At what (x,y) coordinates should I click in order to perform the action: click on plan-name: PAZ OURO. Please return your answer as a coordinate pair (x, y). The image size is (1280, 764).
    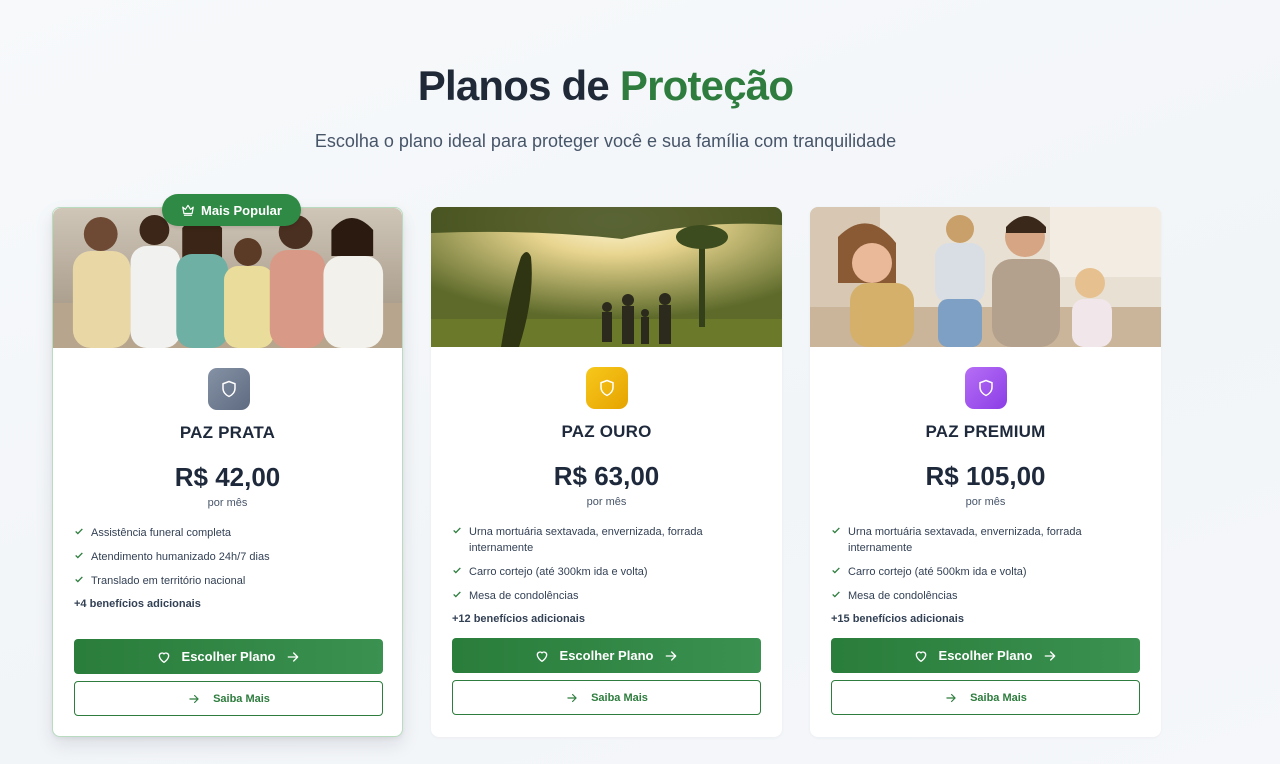
    Looking at the image, I should click on (606, 431).